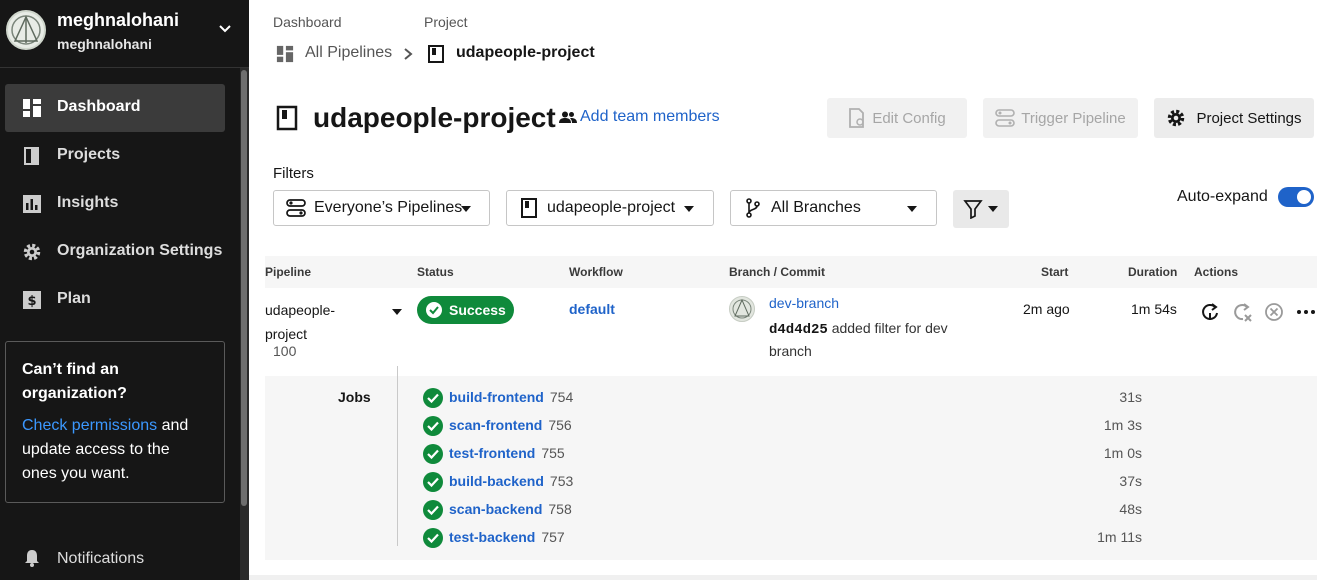 The height and width of the screenshot is (580, 1317). I want to click on job-name-link: test-frontend 755, so click(507, 453).